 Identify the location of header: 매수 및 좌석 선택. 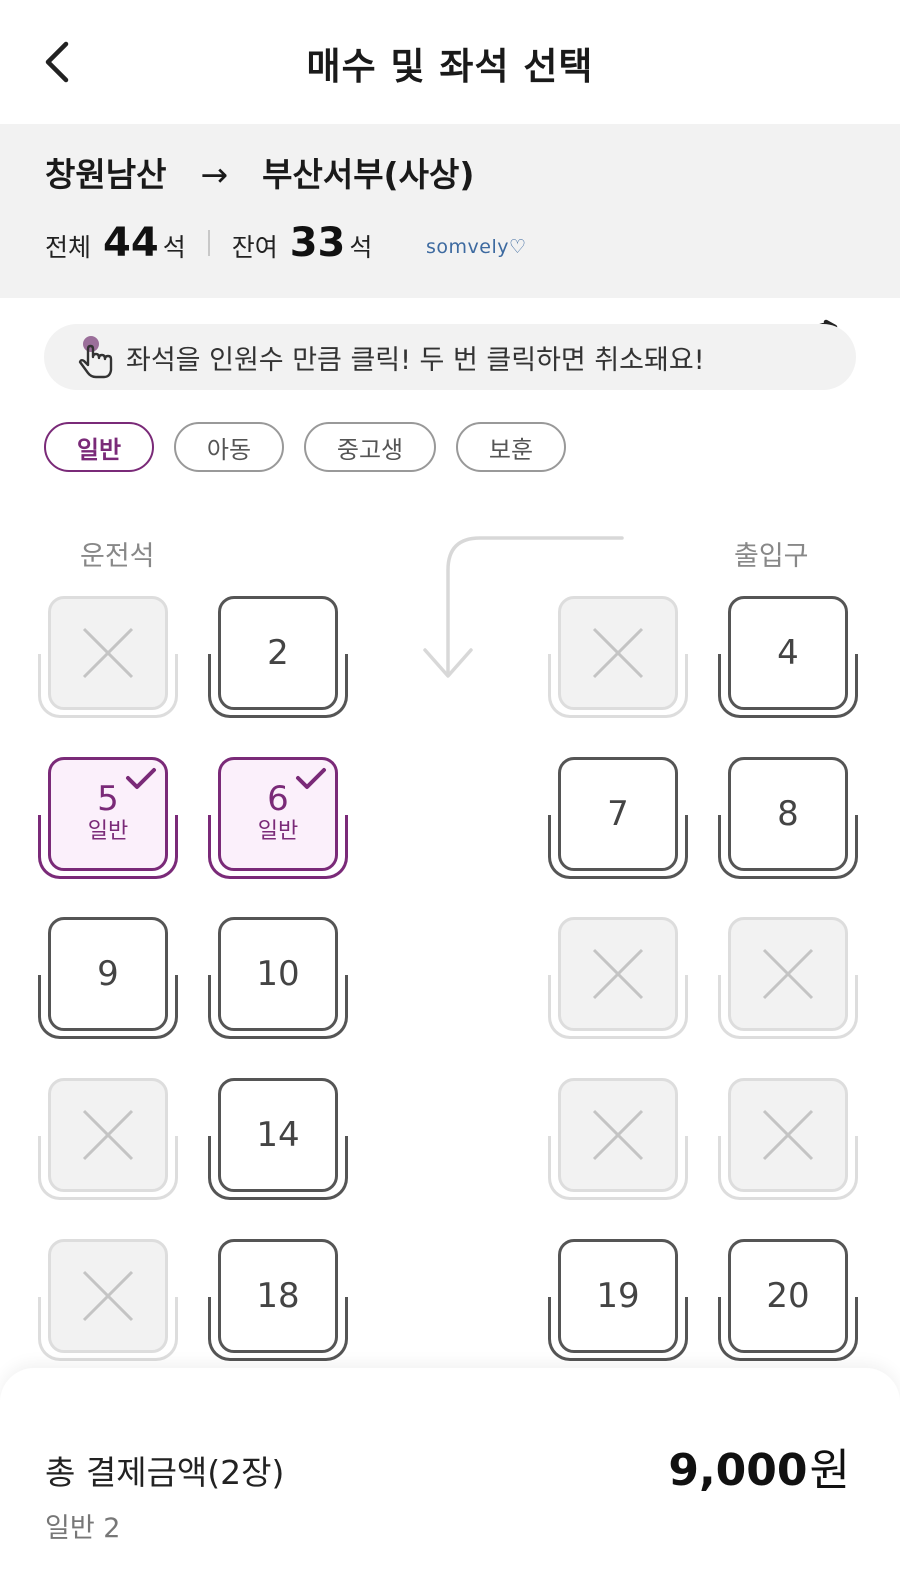
(450, 62).